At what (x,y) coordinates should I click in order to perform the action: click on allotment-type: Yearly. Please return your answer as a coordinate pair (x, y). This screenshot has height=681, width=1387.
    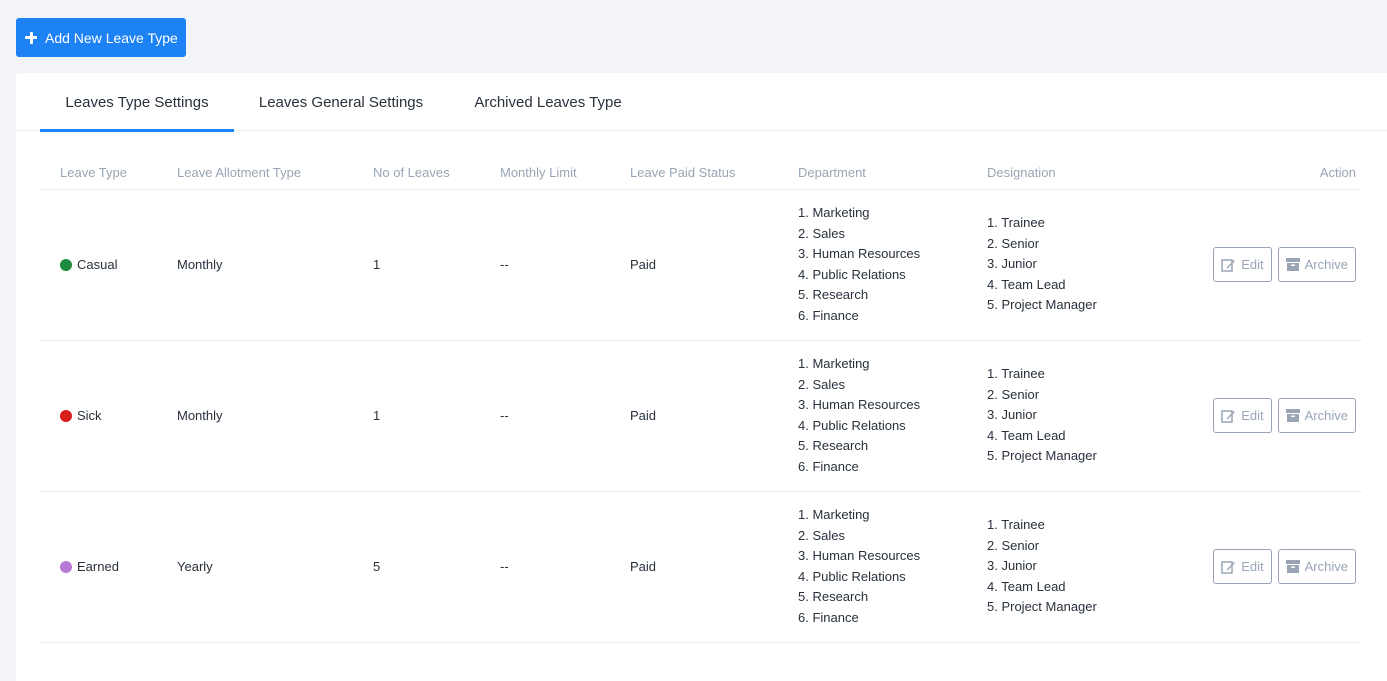
    Looking at the image, I should click on (275, 567).